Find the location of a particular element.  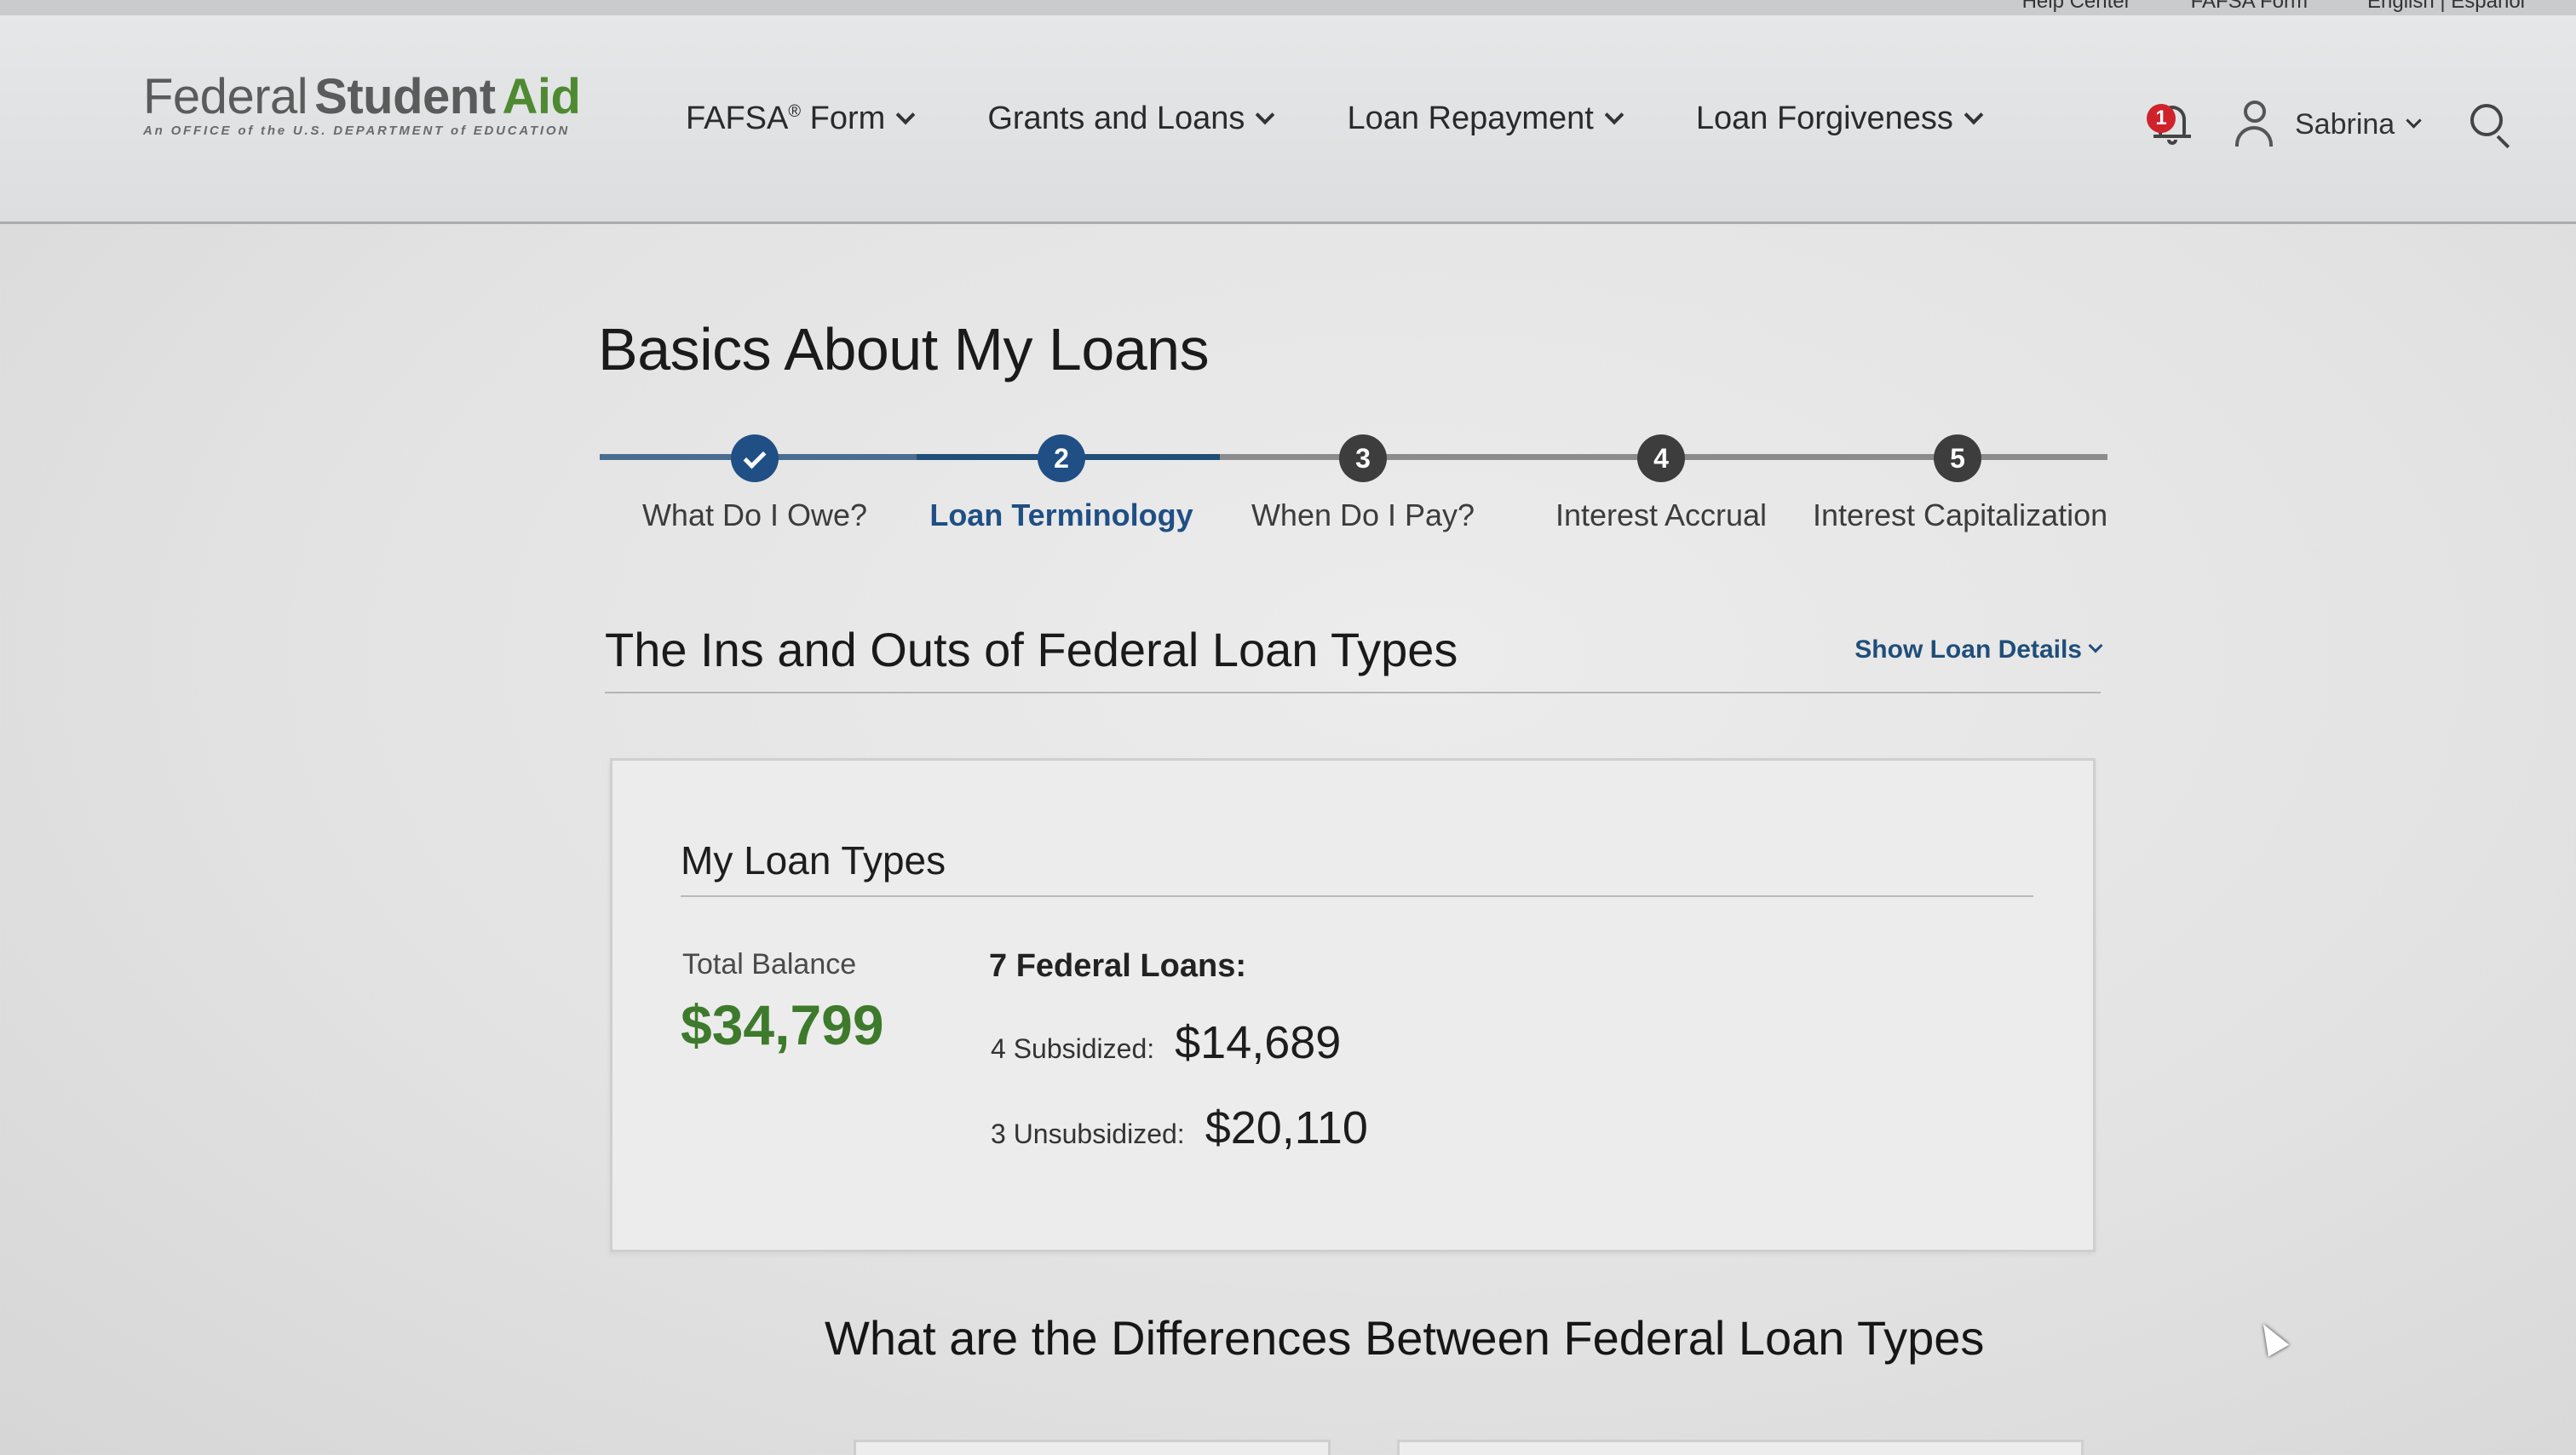

nav-fafsa-suffix: Form is located at coordinates (844, 118).